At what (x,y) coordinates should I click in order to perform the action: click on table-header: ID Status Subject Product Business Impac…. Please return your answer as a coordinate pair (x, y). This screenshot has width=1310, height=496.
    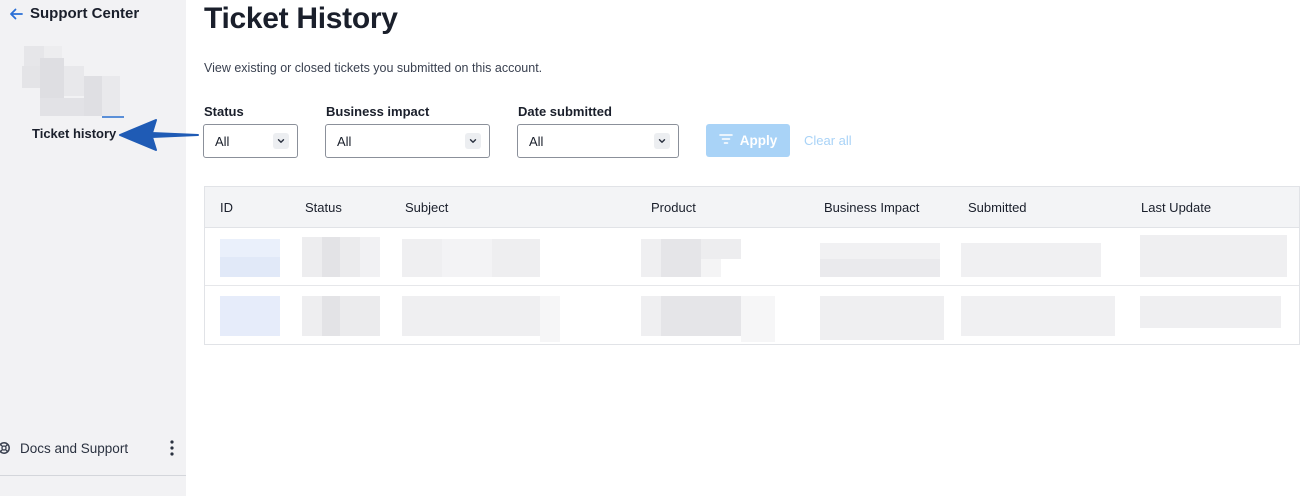
    Looking at the image, I should click on (752, 207).